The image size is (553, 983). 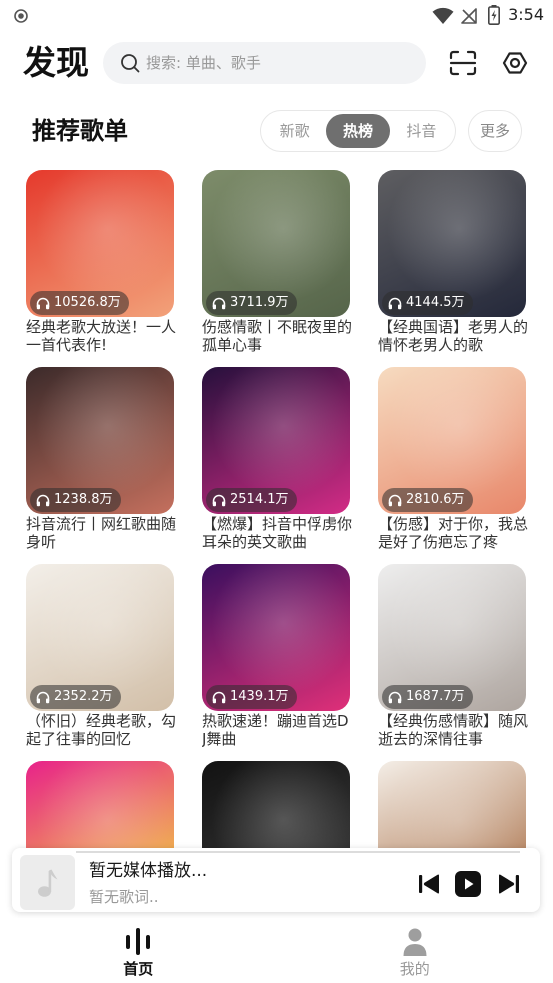 What do you see at coordinates (276, 243) in the screenshot?
I see `playlist-cover-image: 3711.9万` at bounding box center [276, 243].